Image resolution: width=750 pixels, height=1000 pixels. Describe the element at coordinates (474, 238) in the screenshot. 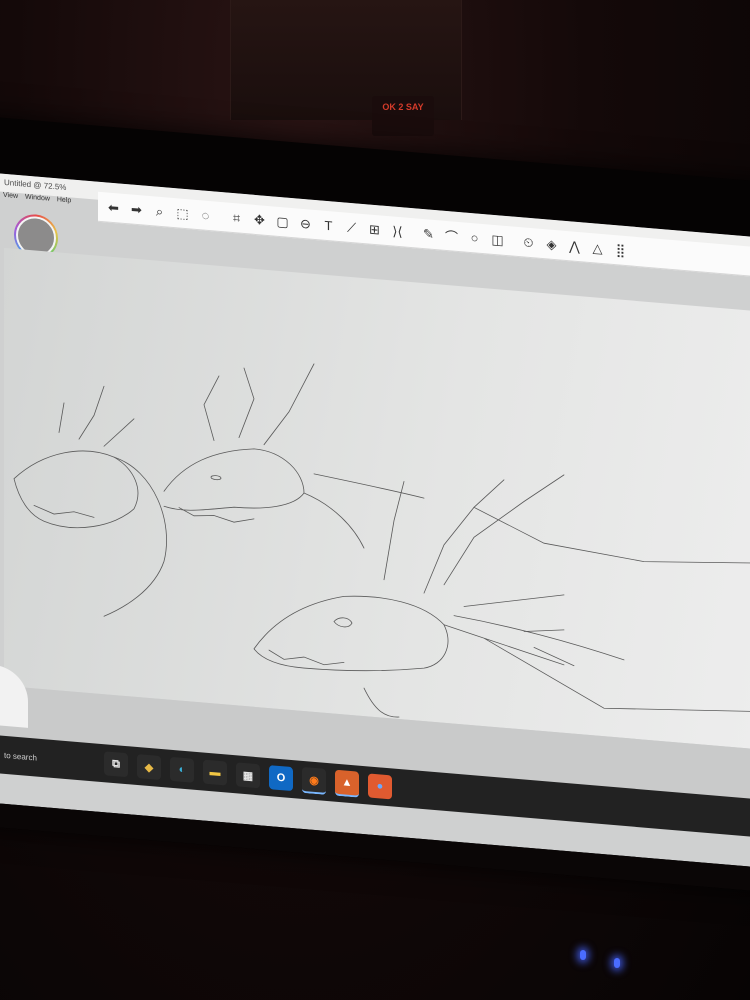

I see `ellipse-icon: ○` at that location.